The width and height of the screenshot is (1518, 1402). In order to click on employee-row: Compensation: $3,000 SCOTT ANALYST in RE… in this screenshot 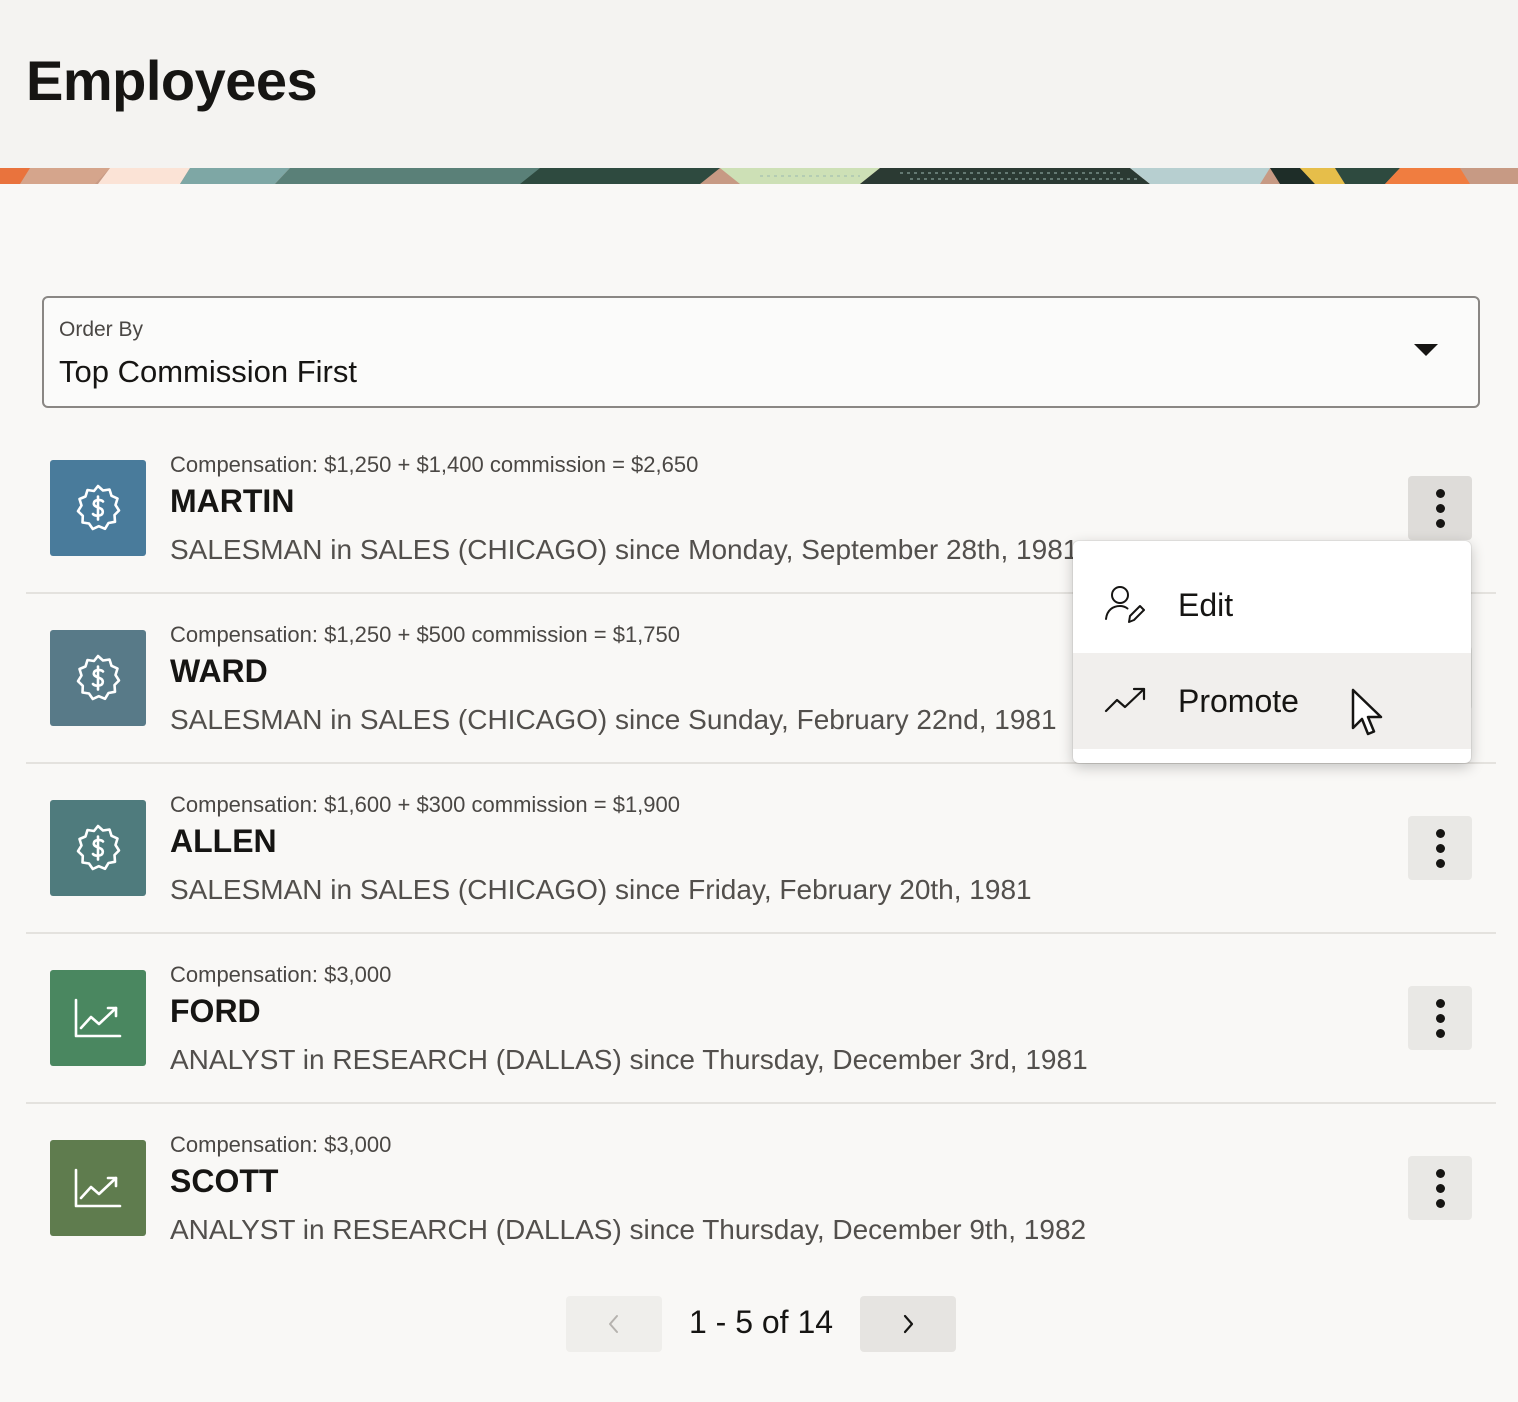, I will do `click(761, 1189)`.